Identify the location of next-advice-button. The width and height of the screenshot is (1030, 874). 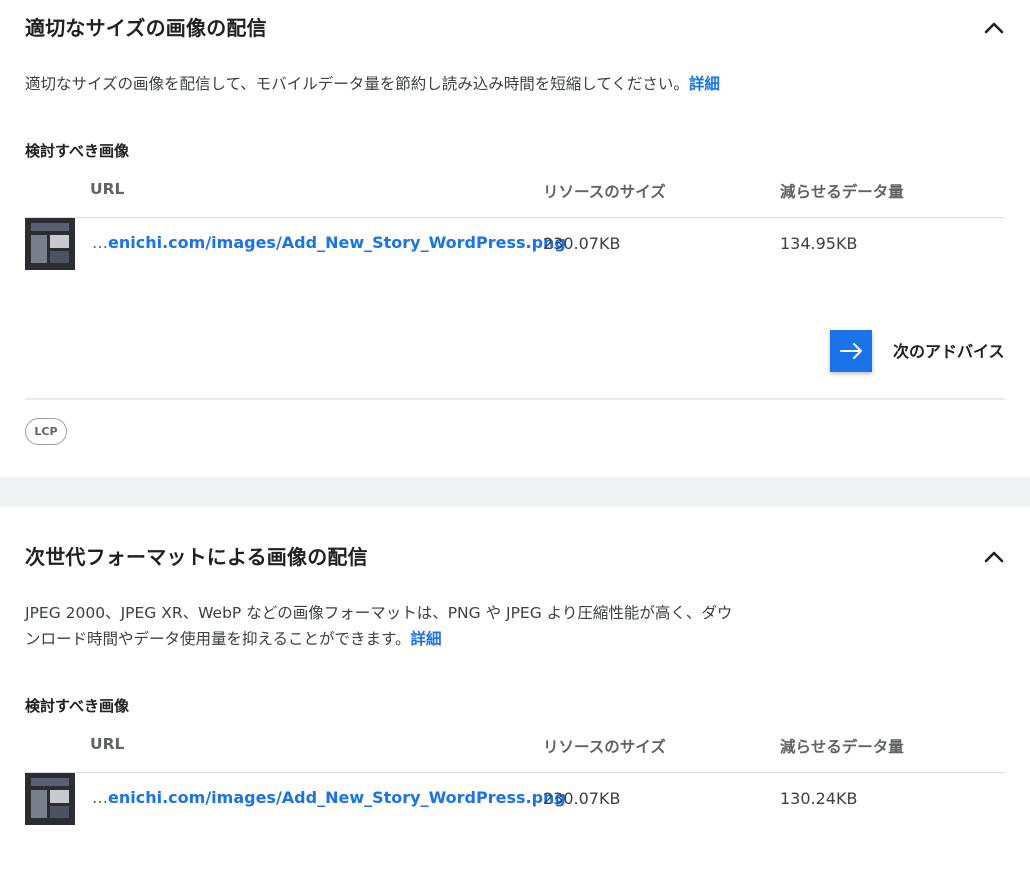
(851, 351).